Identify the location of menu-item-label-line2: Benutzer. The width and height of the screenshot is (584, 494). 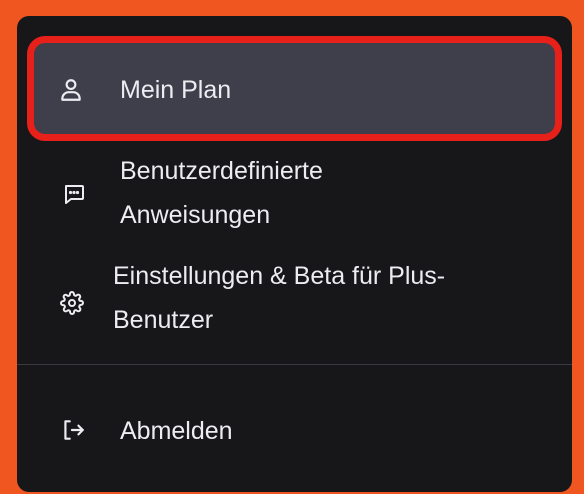
(163, 320).